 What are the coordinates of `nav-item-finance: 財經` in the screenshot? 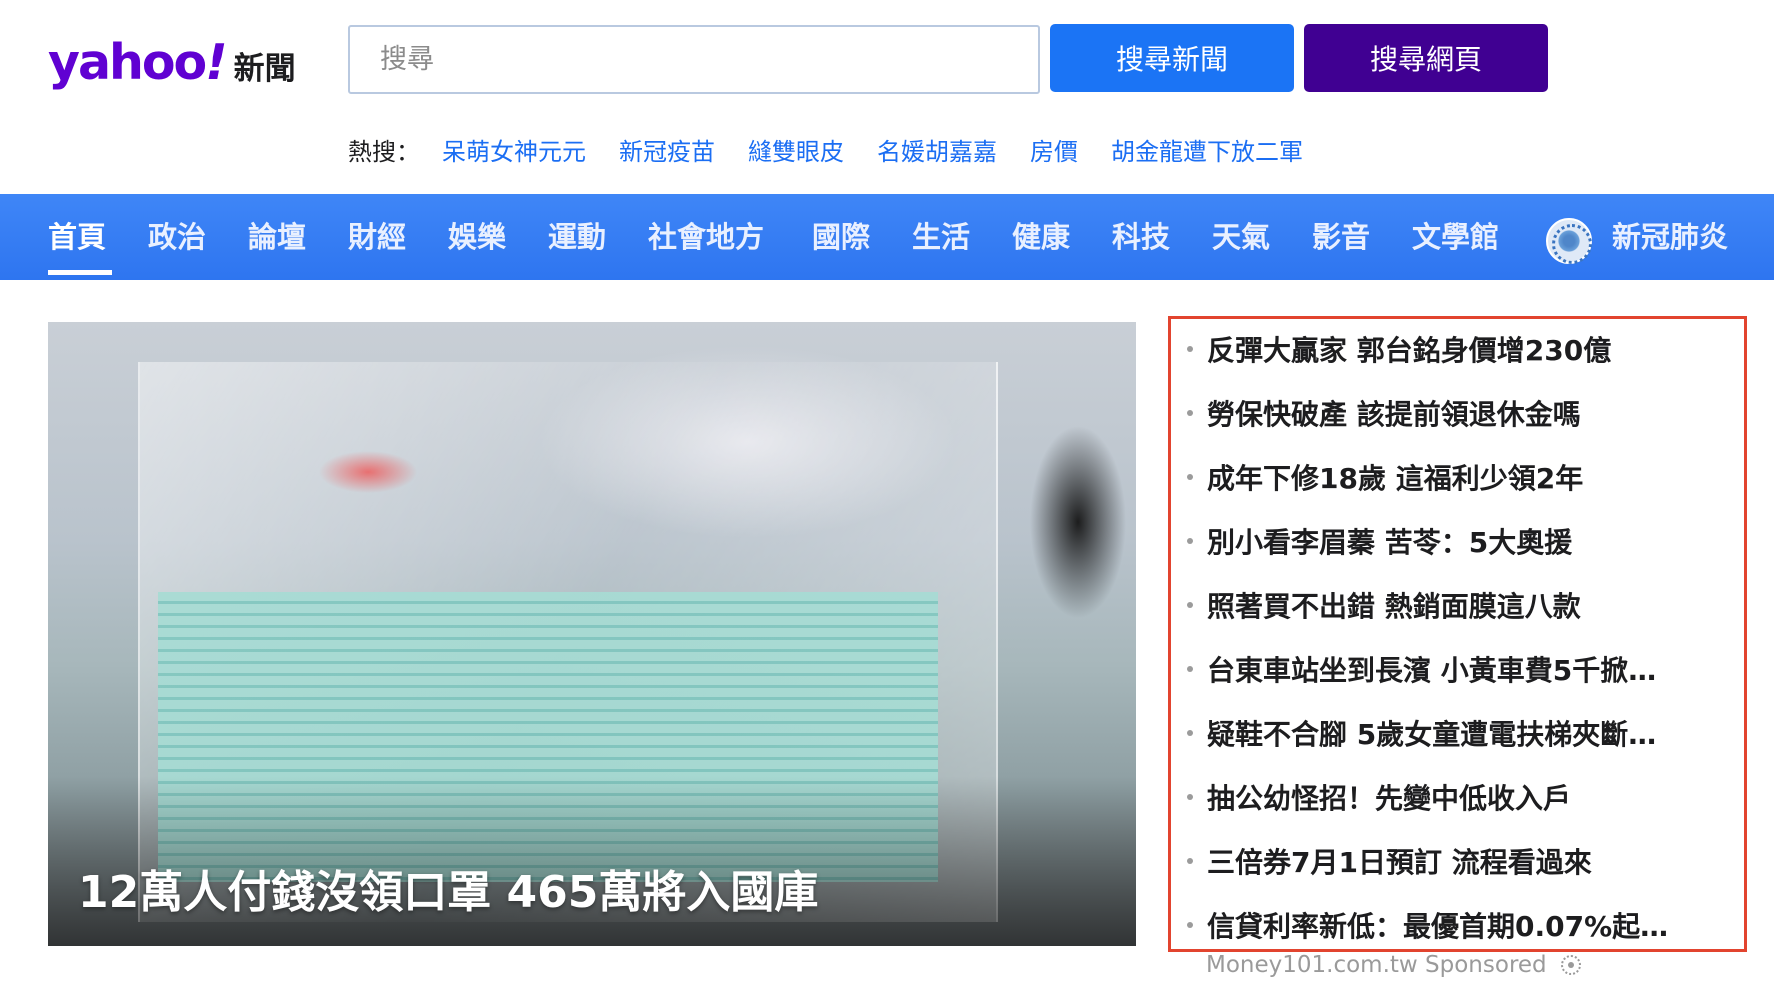 It's located at (377, 237).